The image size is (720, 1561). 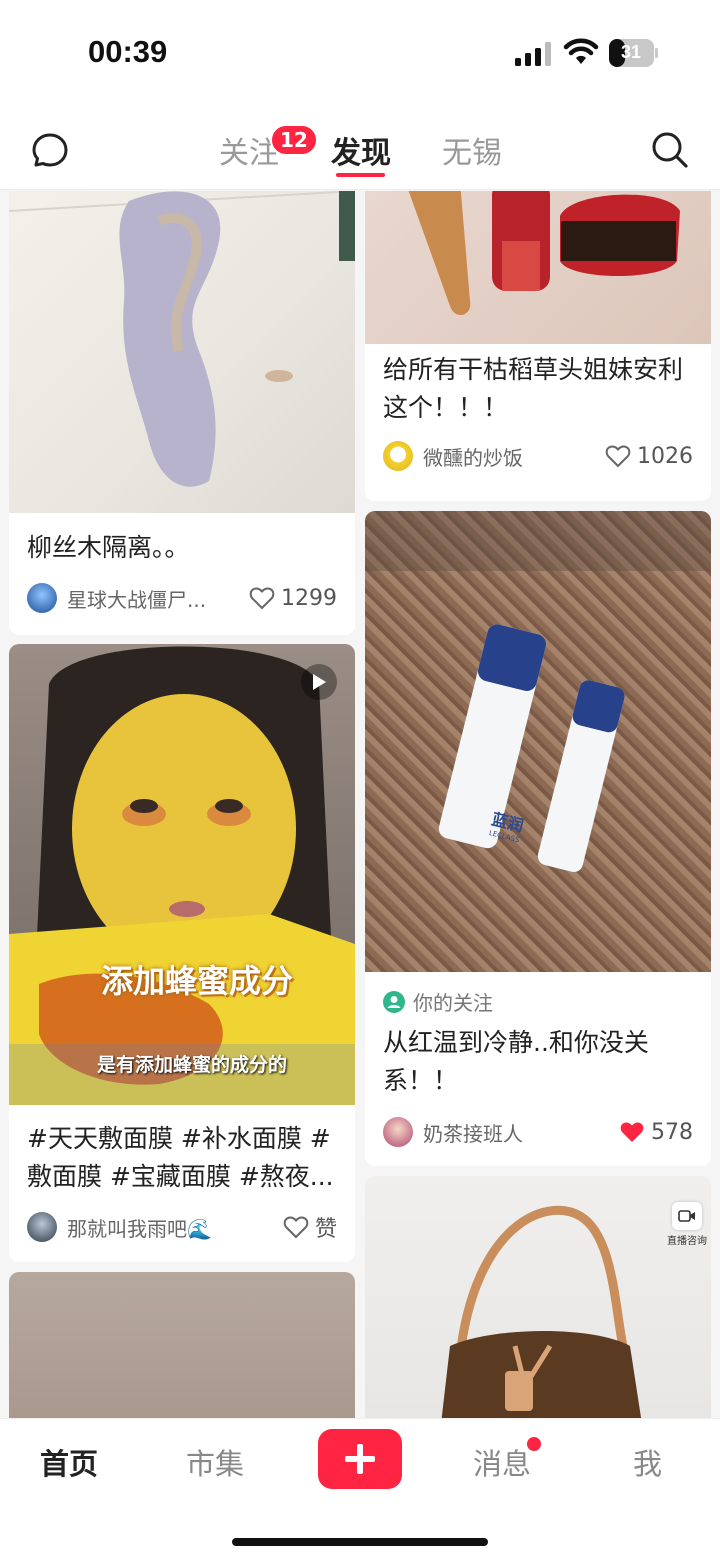 I want to click on like-button: 赞, so click(x=310, y=1227).